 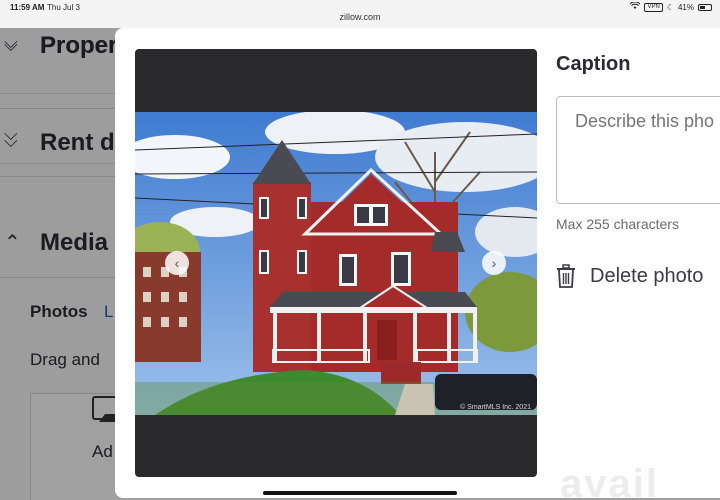 What do you see at coordinates (27, 7) in the screenshot?
I see `status-time: 11:59 AM` at bounding box center [27, 7].